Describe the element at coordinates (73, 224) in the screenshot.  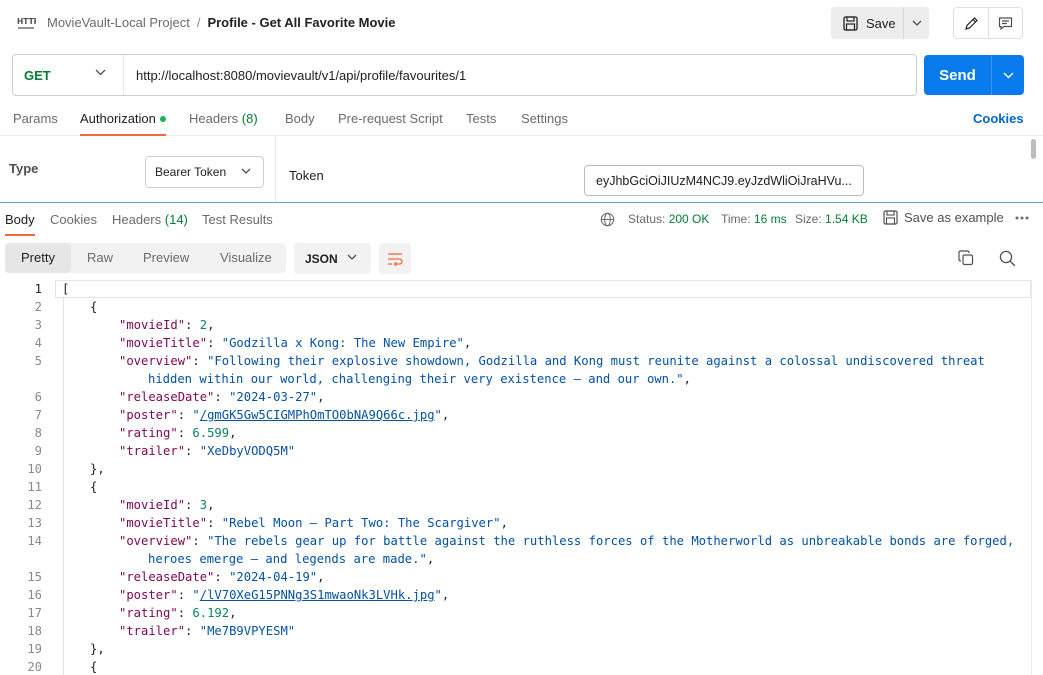
I see `tab-response-cookies: Cookies` at that location.